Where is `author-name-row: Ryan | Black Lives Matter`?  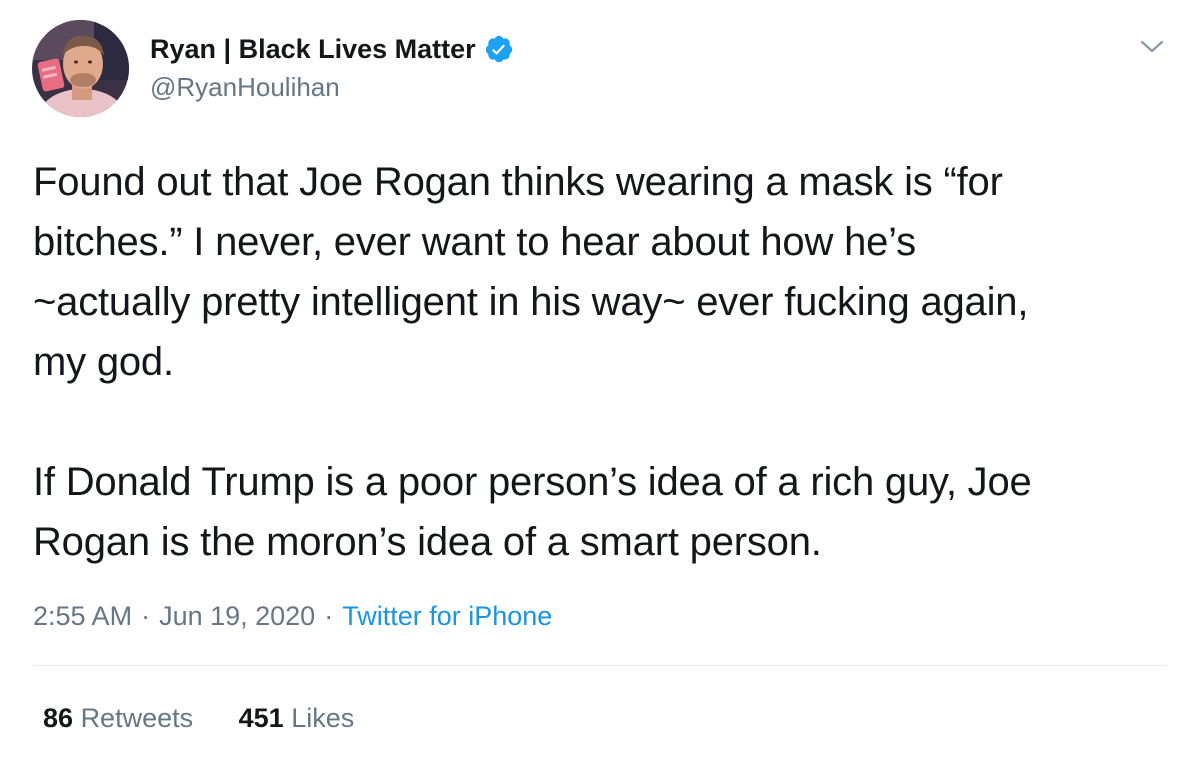
author-name-row: Ryan | Black Lives Matter is located at coordinates (332, 49).